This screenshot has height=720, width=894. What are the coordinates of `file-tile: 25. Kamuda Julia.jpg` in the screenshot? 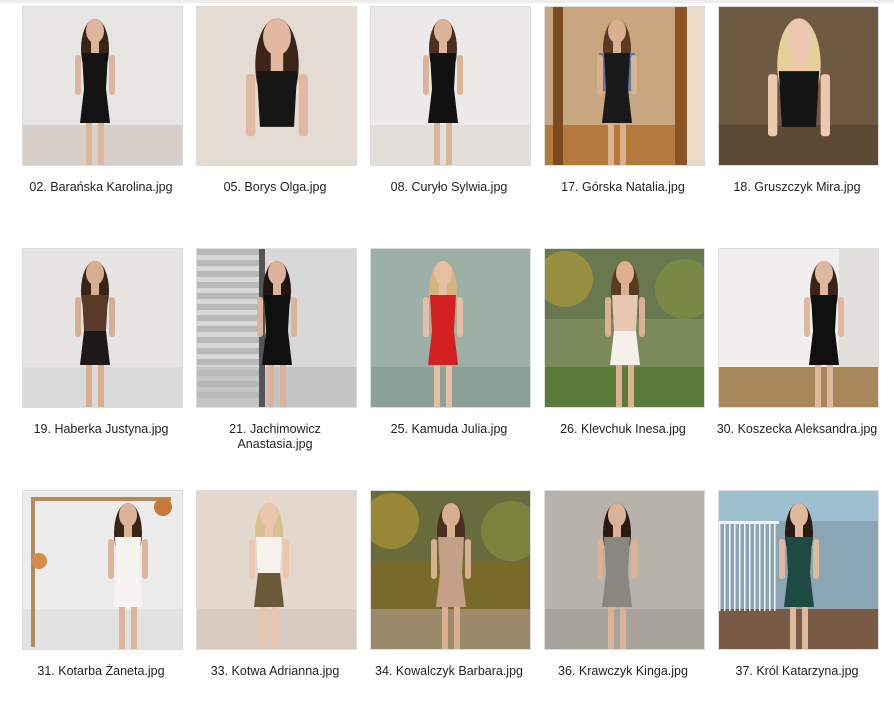 It's located at (453, 363).